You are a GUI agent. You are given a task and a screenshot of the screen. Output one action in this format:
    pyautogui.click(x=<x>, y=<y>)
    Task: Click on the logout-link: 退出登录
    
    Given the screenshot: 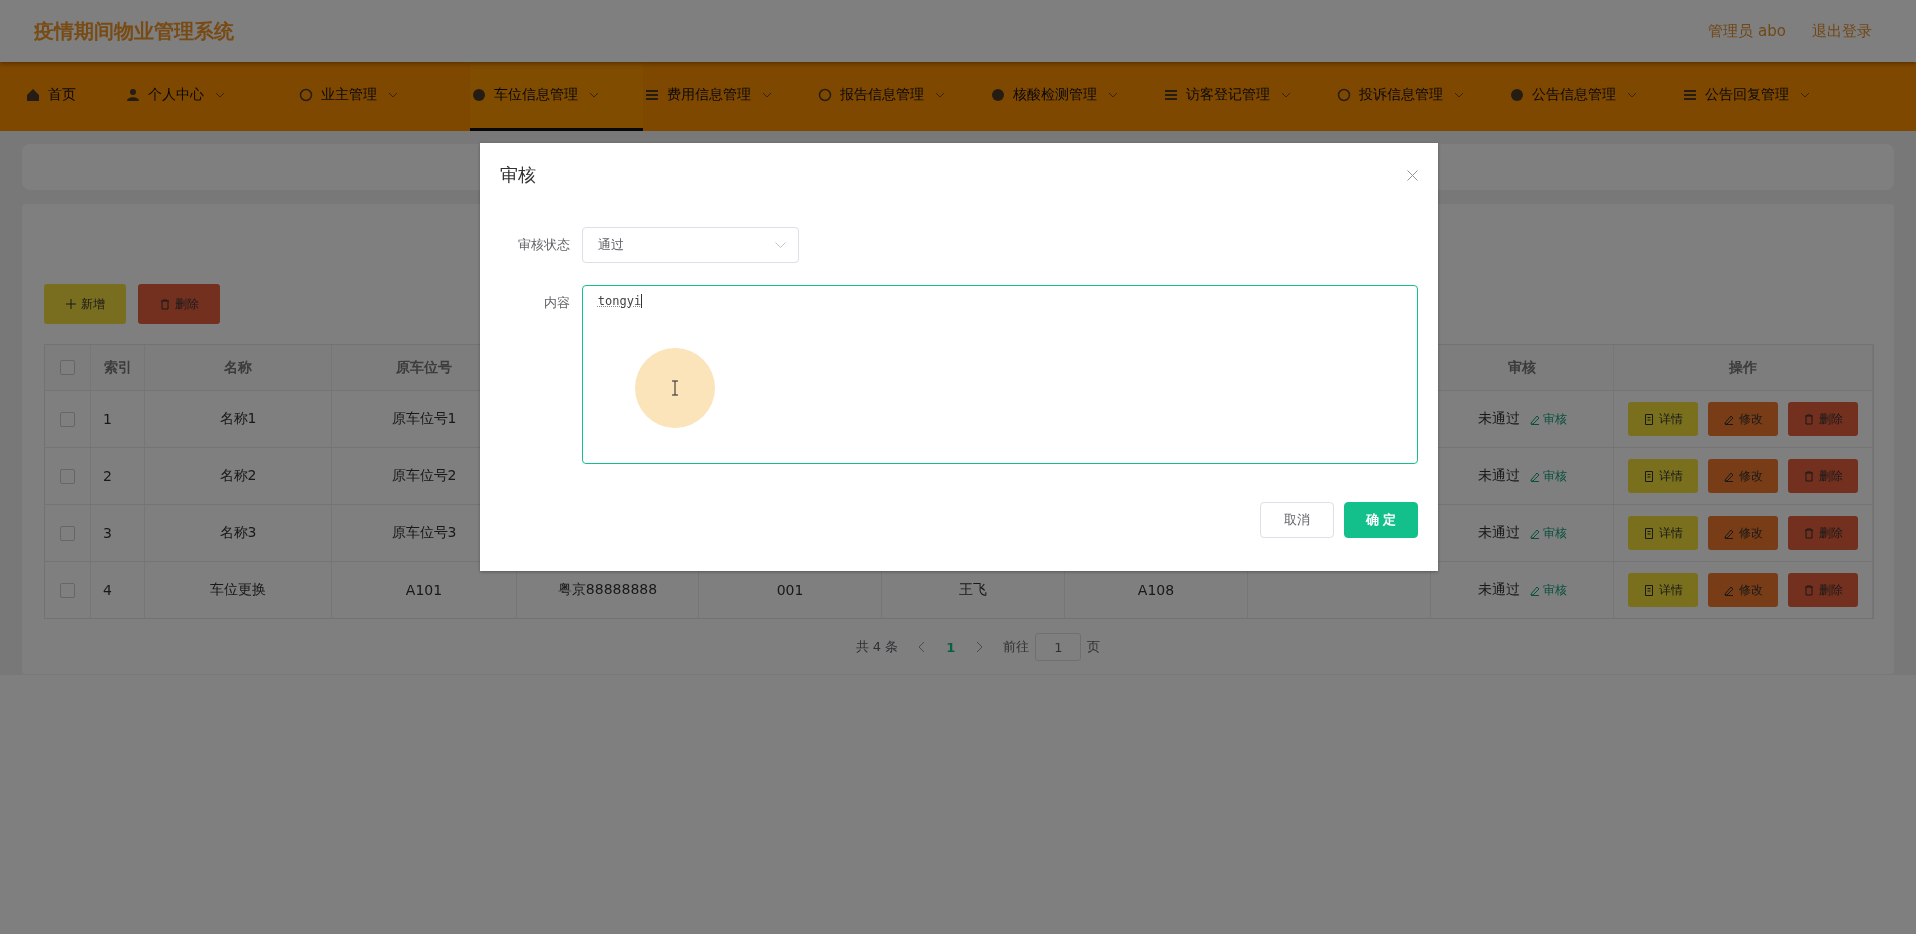 What is the action you would take?
    pyautogui.click(x=1842, y=31)
    